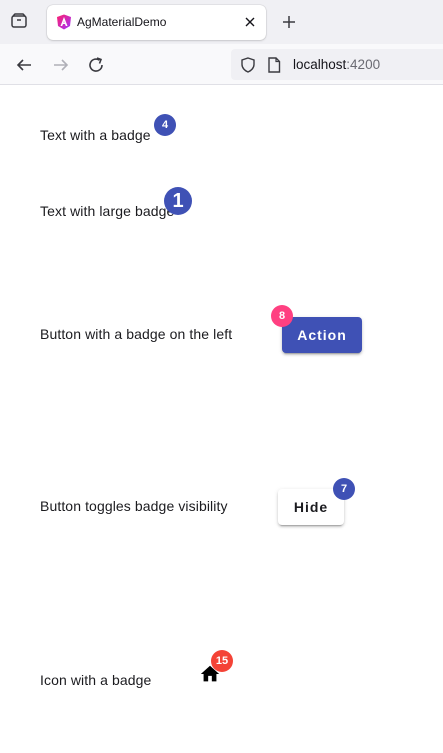 This screenshot has width=443, height=753. I want to click on close-tab-icon, so click(250, 22).